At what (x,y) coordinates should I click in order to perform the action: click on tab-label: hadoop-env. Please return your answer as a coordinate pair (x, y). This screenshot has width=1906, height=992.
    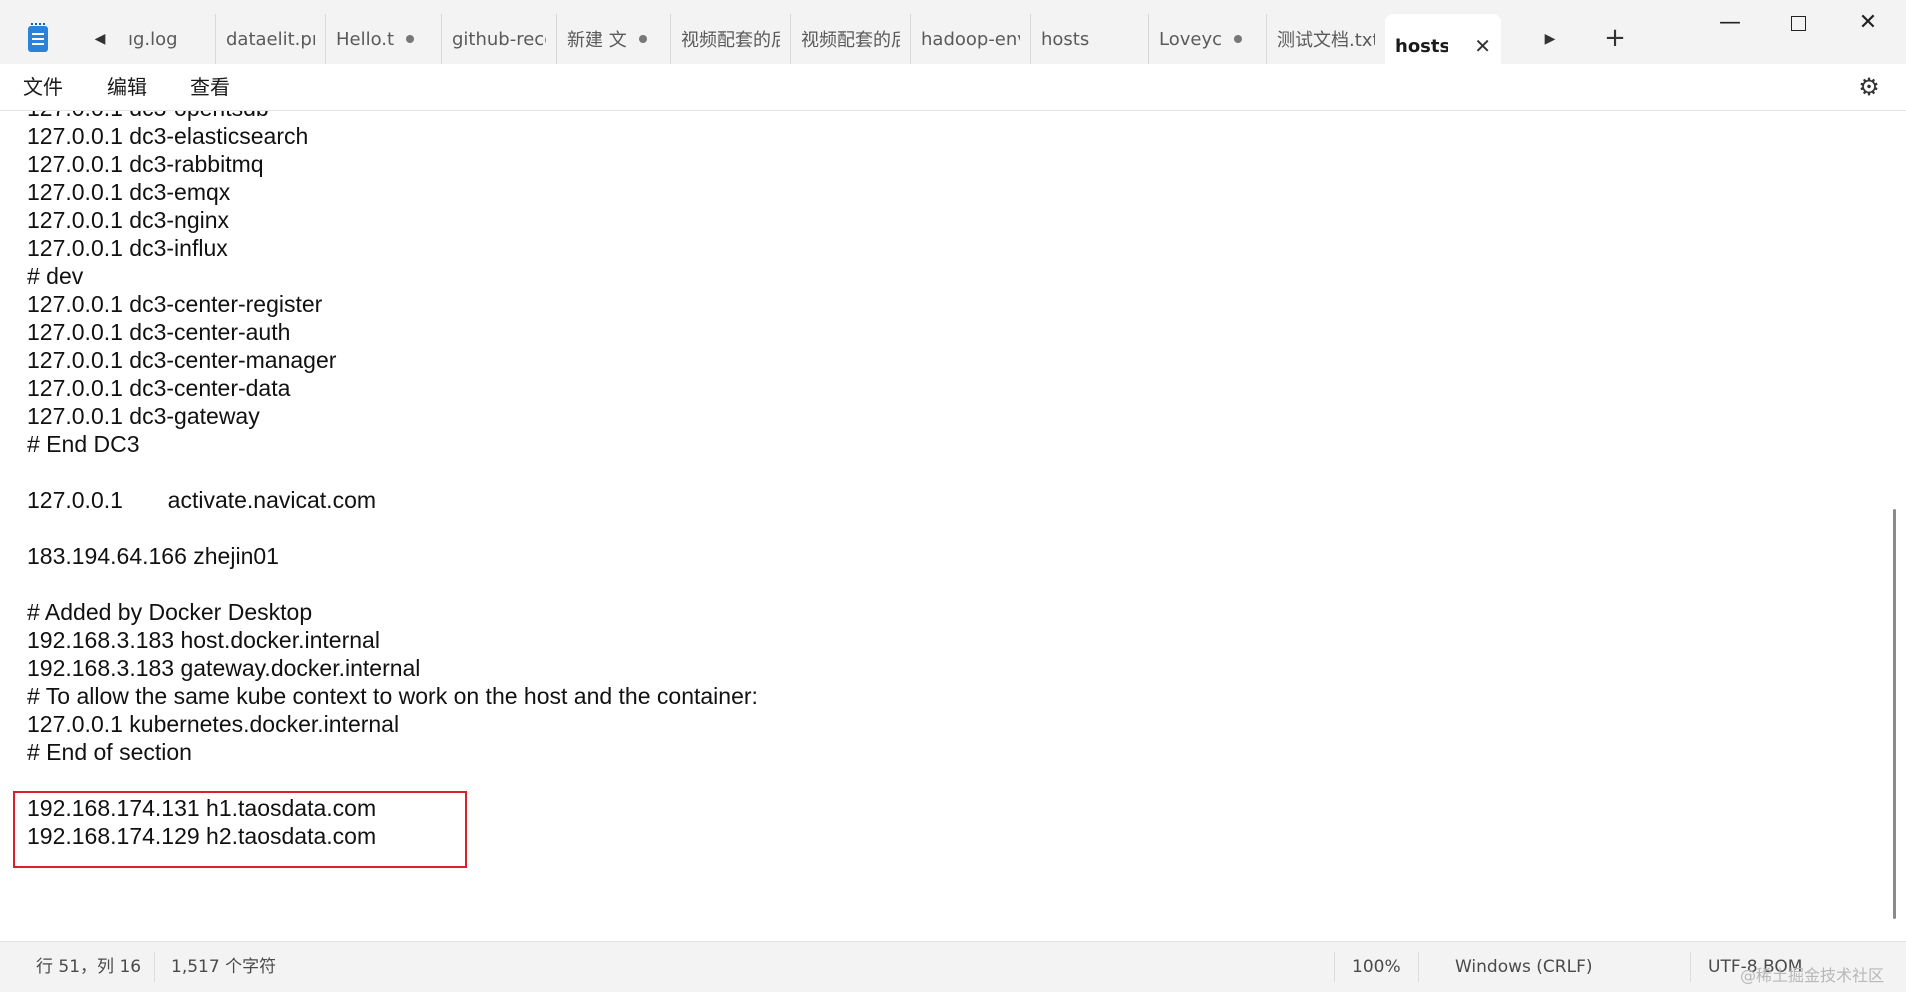
    Looking at the image, I should click on (970, 39).